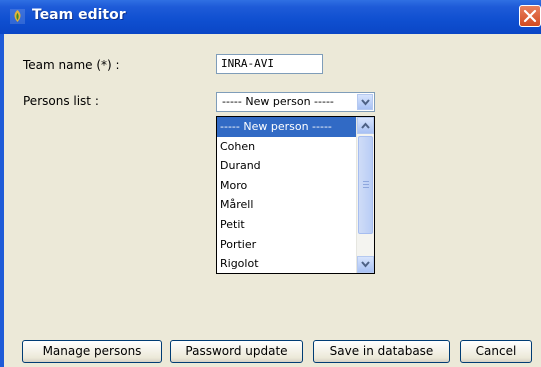 The height and width of the screenshot is (367, 541). I want to click on persons-combo-value: ----- New person -----, so click(278, 101).